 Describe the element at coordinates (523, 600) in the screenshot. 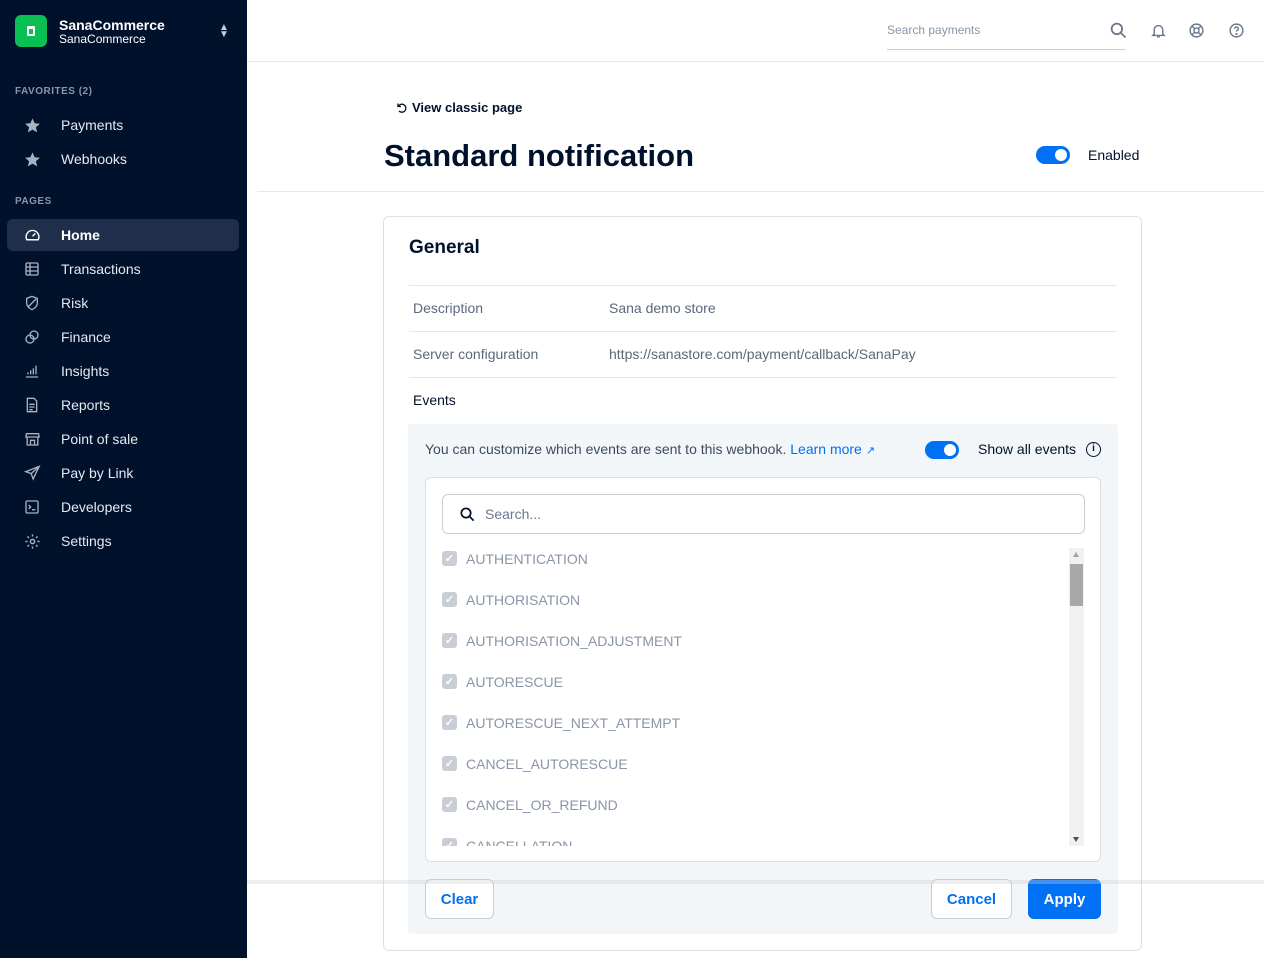

I see `event-label: AUTHORISATION` at that location.